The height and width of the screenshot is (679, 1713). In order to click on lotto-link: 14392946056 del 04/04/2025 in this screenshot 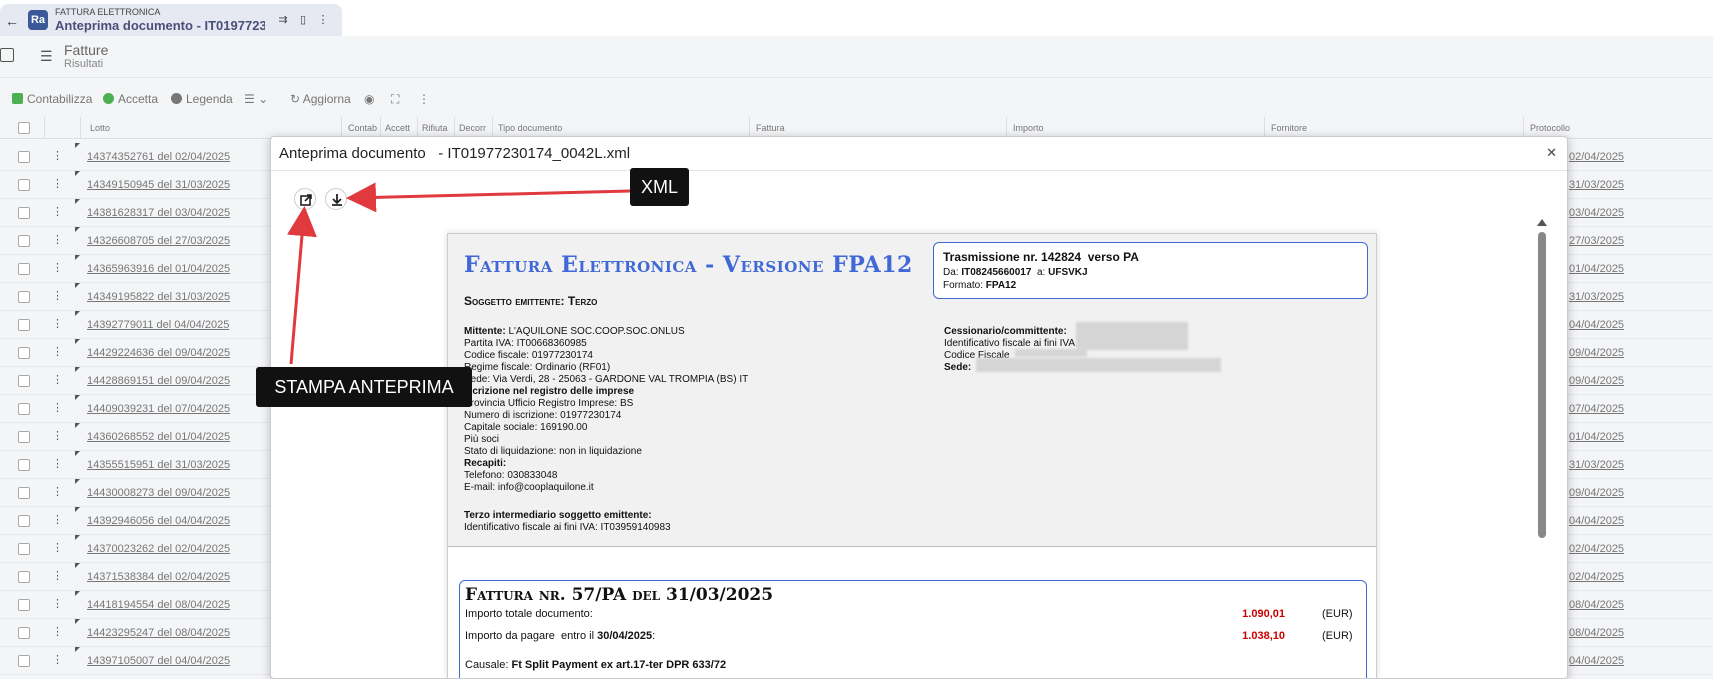, I will do `click(158, 521)`.